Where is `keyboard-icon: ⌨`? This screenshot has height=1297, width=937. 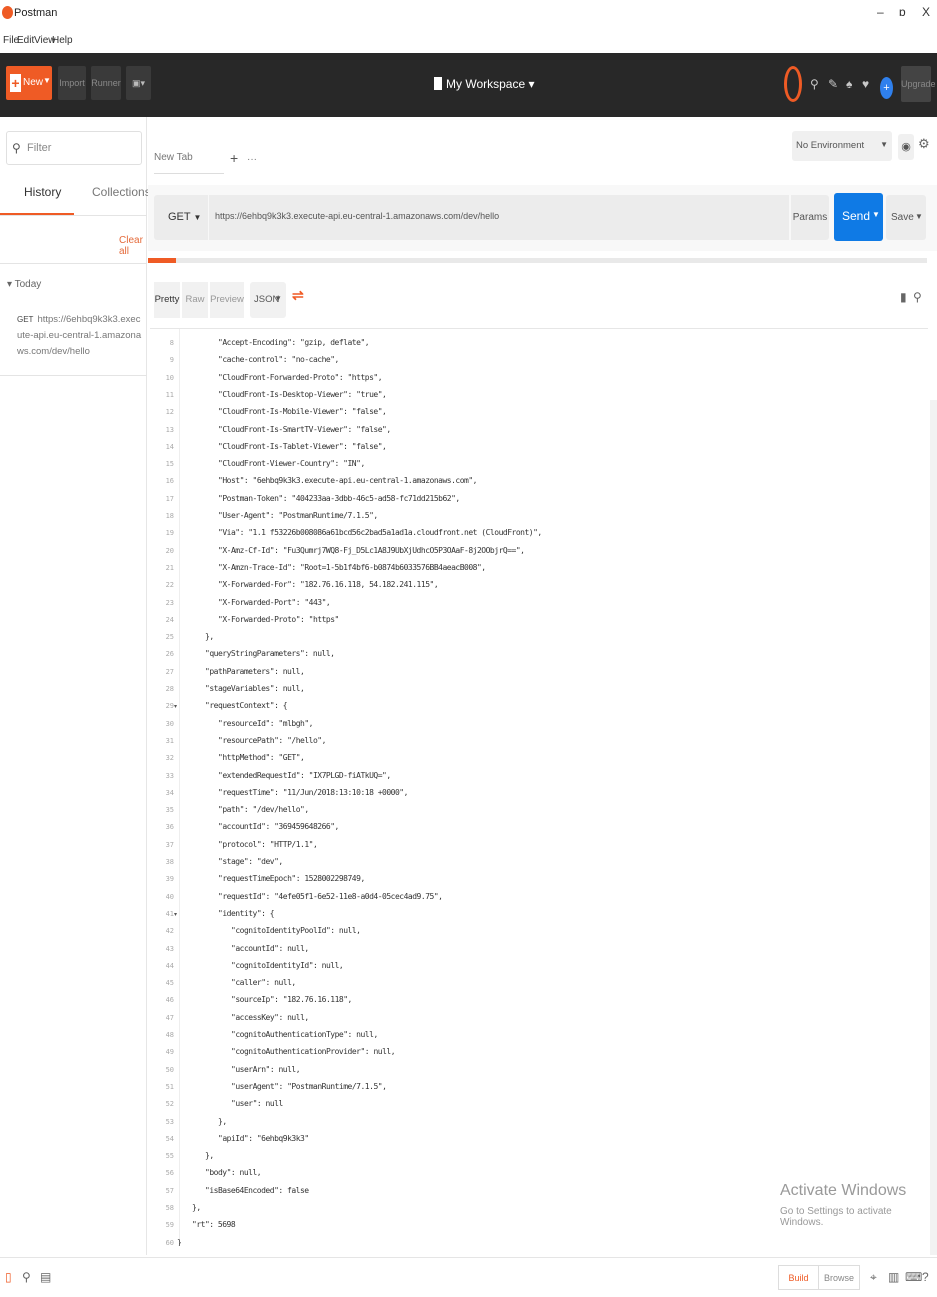 keyboard-icon: ⌨ is located at coordinates (913, 1277).